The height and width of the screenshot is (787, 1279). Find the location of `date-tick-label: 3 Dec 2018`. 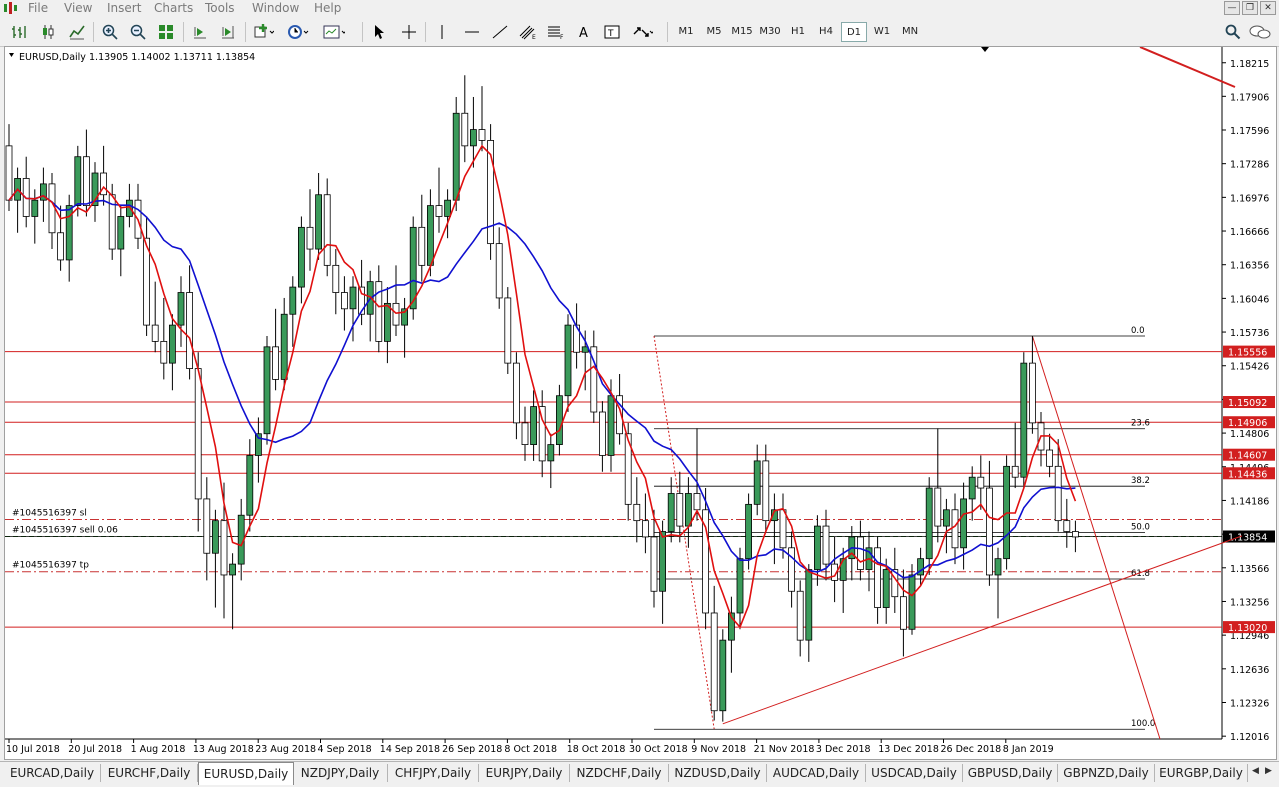

date-tick-label: 3 Dec 2018 is located at coordinates (843, 749).